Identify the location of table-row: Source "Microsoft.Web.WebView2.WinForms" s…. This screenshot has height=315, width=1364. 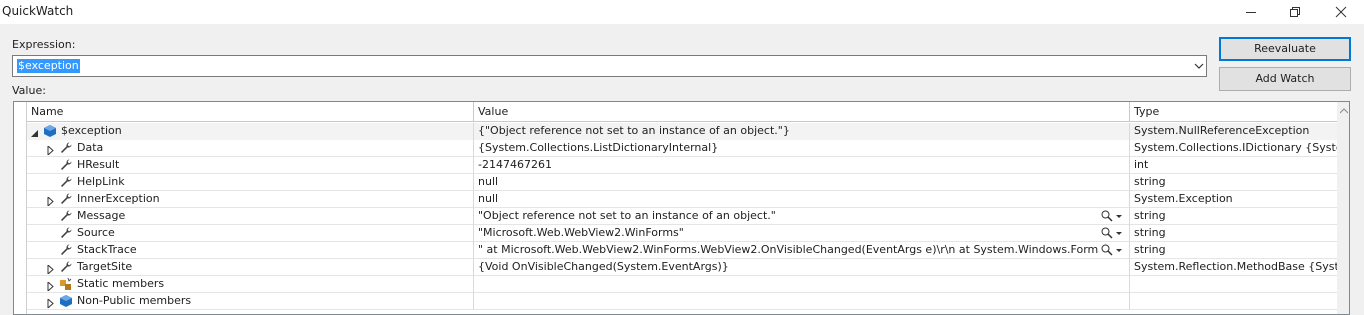
(682, 233).